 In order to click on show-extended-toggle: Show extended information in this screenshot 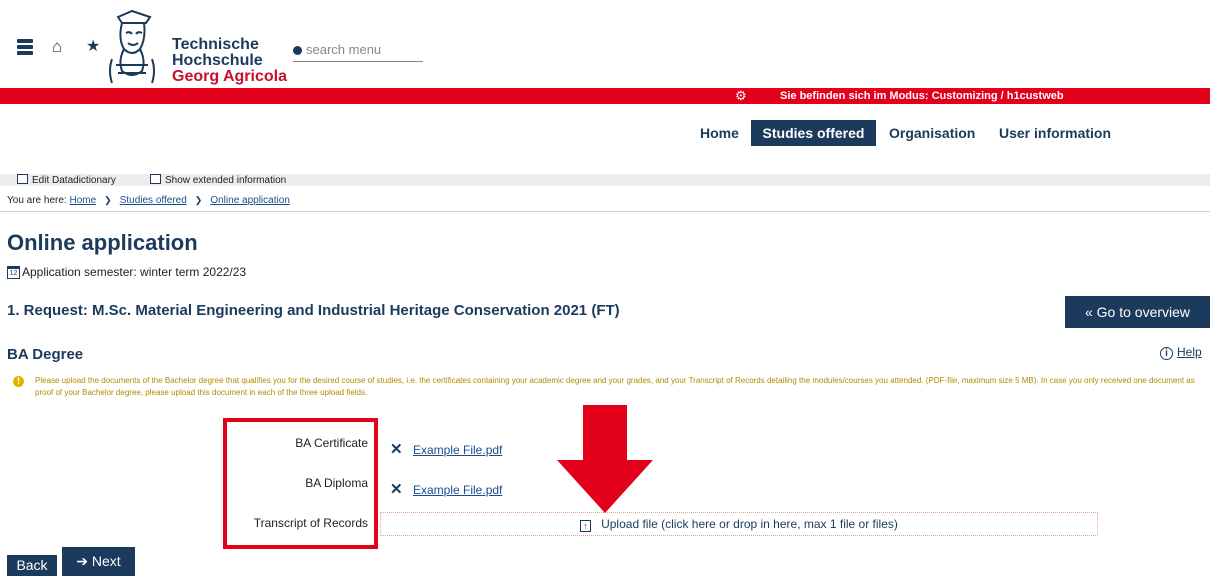, I will do `click(218, 180)`.